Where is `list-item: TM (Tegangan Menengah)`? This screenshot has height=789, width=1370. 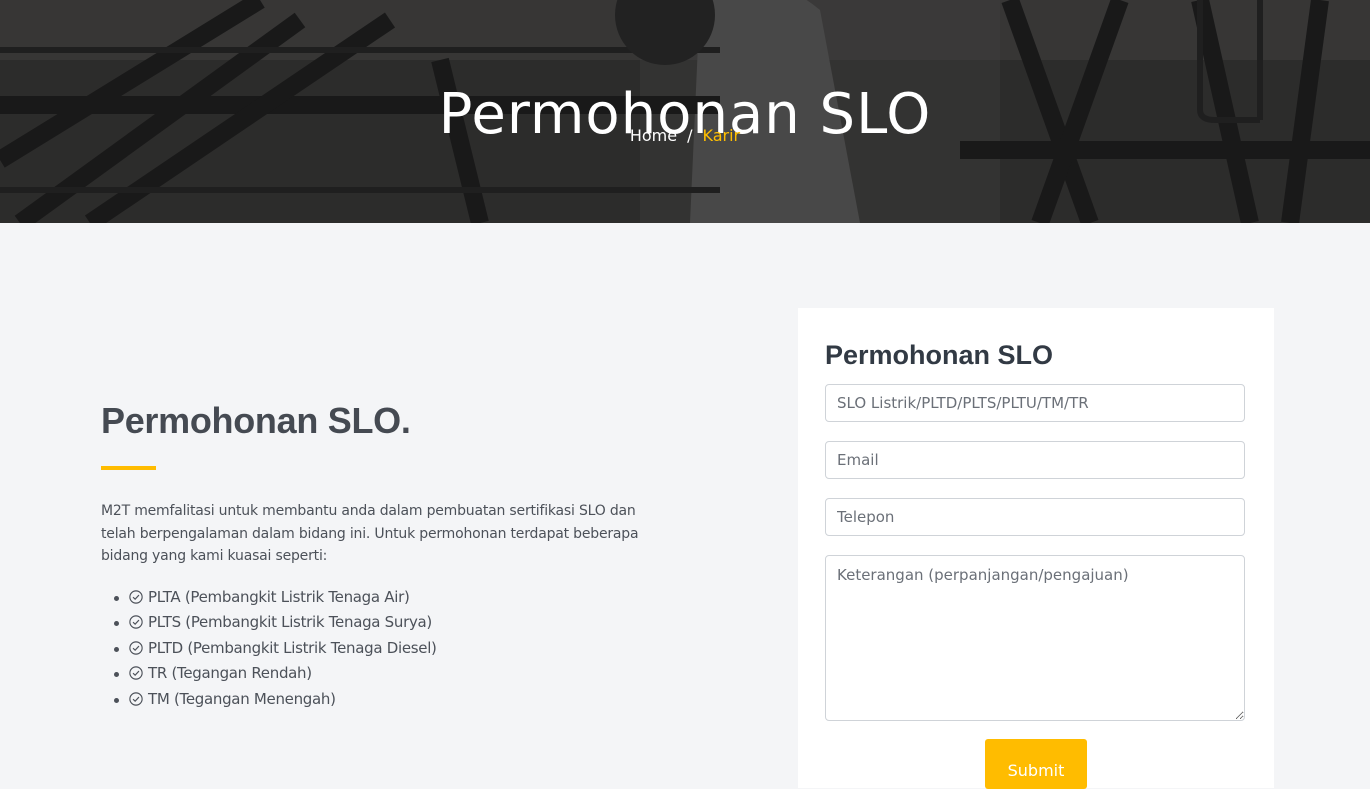
list-item: TM (Tegangan Menengah) is located at coordinates (381, 700).